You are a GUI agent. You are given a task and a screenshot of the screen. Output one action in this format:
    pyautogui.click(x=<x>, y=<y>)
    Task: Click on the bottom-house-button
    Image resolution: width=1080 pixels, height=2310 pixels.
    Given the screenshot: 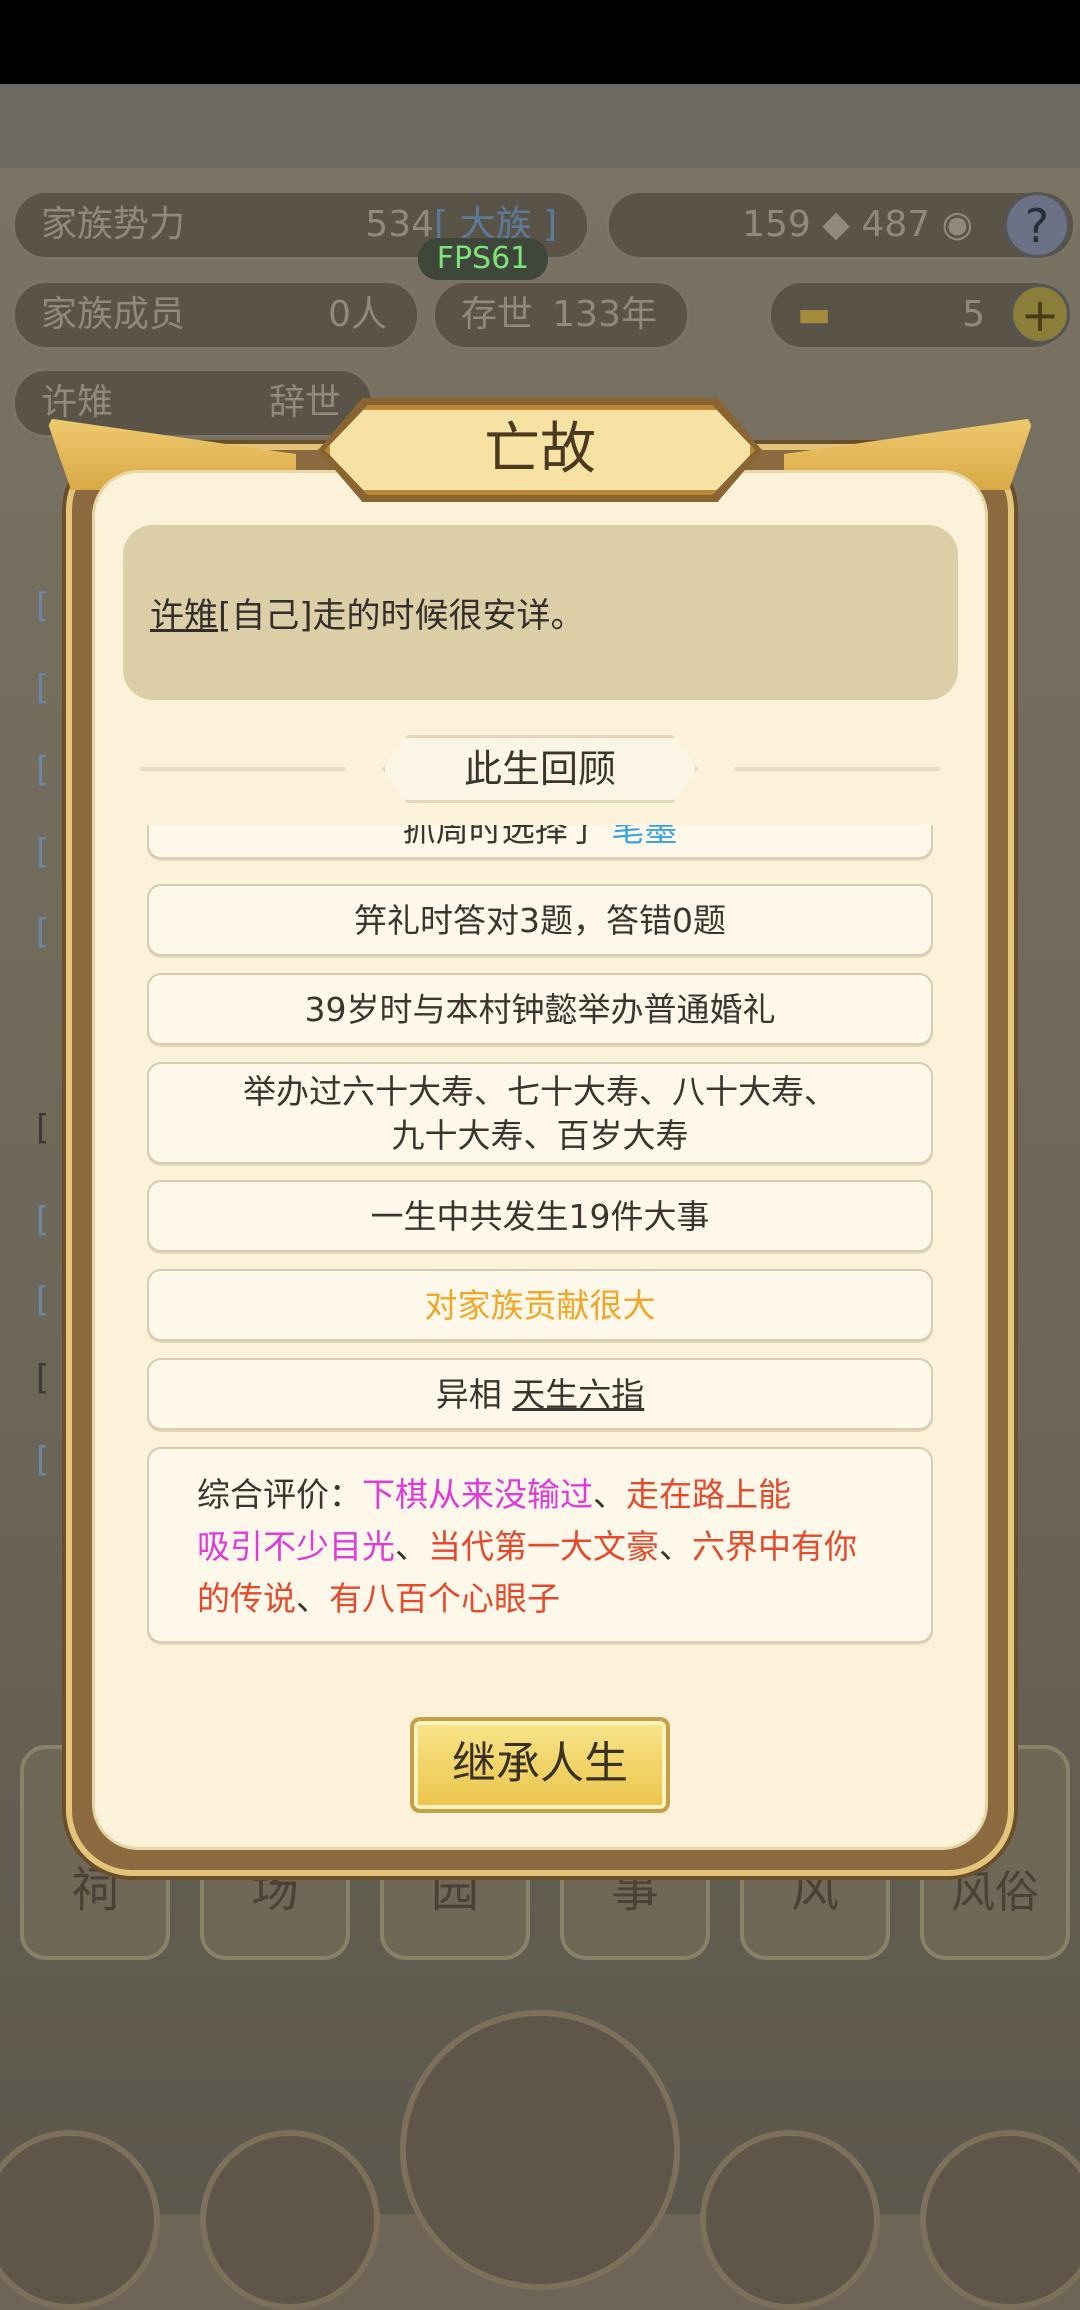 What is the action you would take?
    pyautogui.click(x=290, y=2220)
    